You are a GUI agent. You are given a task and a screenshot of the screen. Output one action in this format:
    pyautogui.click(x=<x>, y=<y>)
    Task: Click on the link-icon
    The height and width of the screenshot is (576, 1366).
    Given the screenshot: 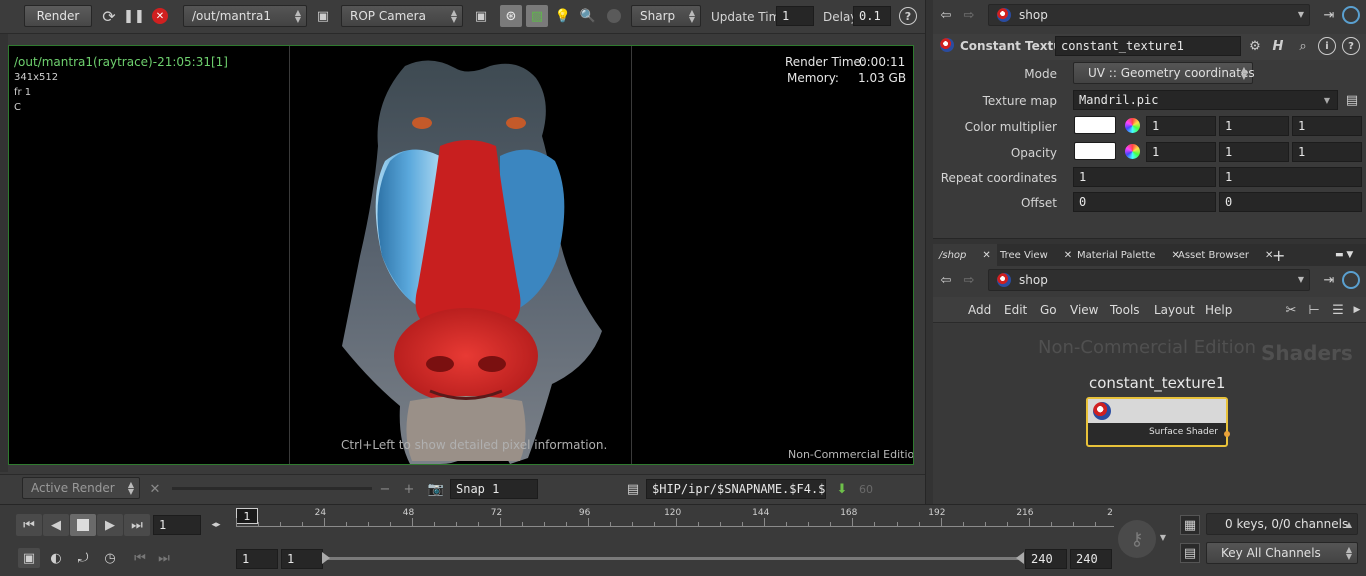 What is the action you would take?
    pyautogui.click(x=1351, y=280)
    